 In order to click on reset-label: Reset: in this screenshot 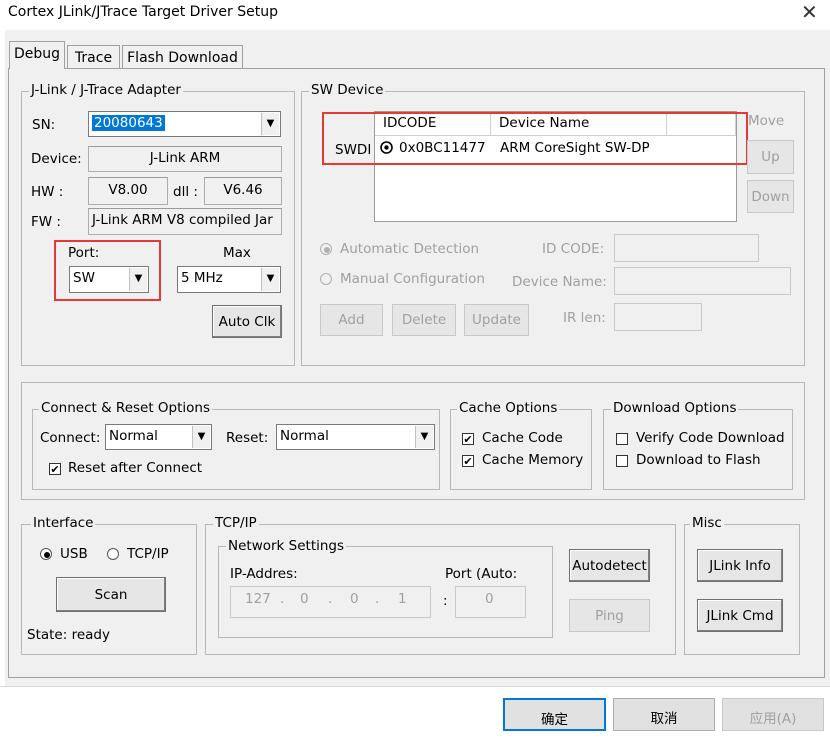, I will do `click(247, 438)`.